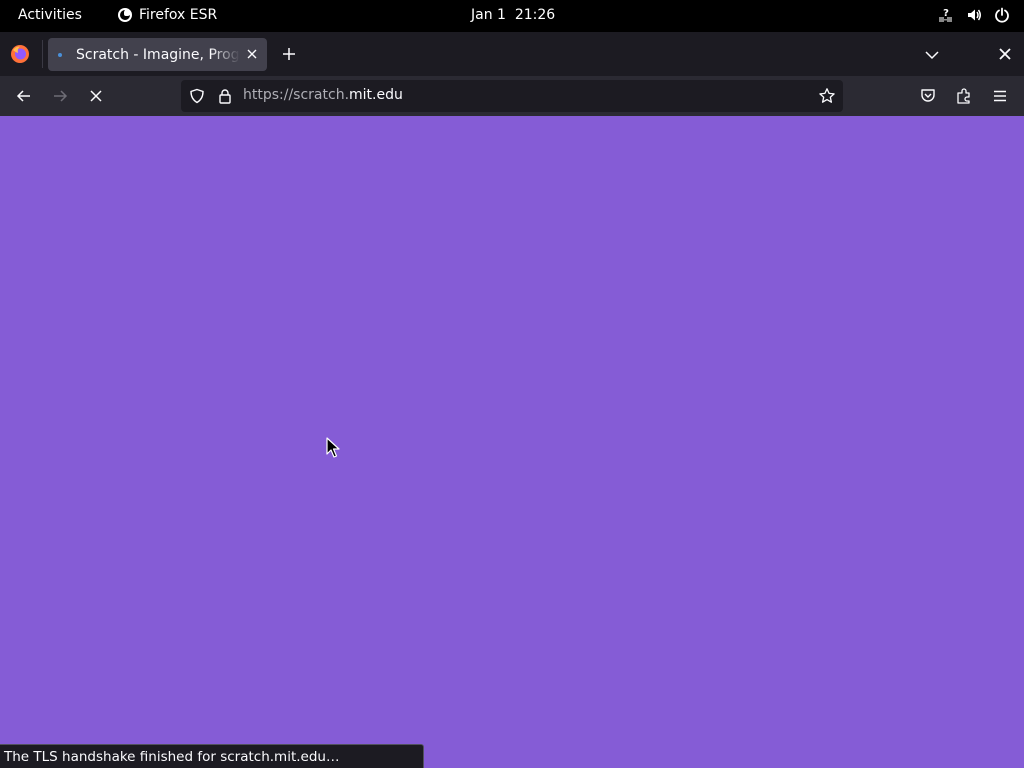 Image resolution: width=1024 pixels, height=768 pixels. Describe the element at coordinates (20, 54) in the screenshot. I see `firefox-view-icon` at that location.